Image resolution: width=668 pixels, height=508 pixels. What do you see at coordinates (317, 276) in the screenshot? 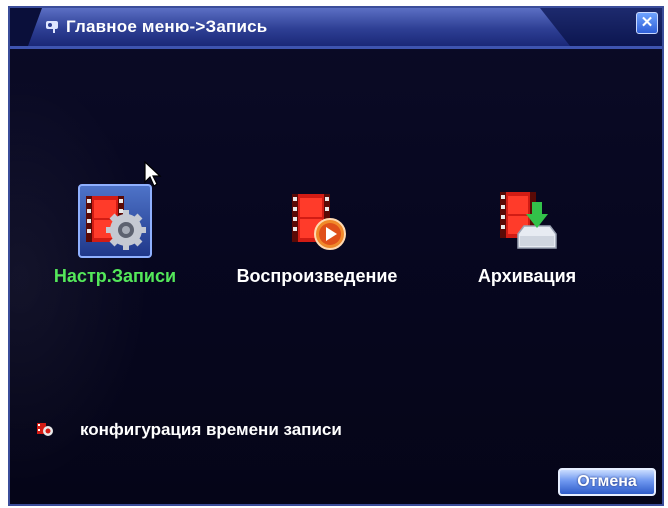
I see `menu-label-playback: Воспроизведение` at bounding box center [317, 276].